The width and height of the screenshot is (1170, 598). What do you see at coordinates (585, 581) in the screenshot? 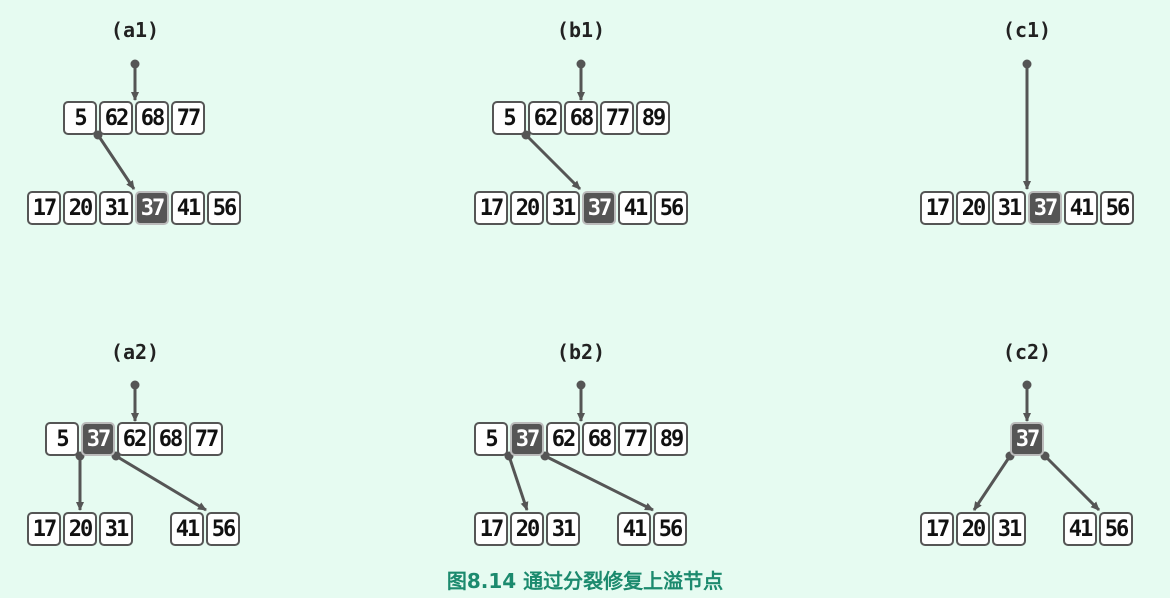
I see `figure-caption: 图8.14 通过分裂修复上溢节点` at bounding box center [585, 581].